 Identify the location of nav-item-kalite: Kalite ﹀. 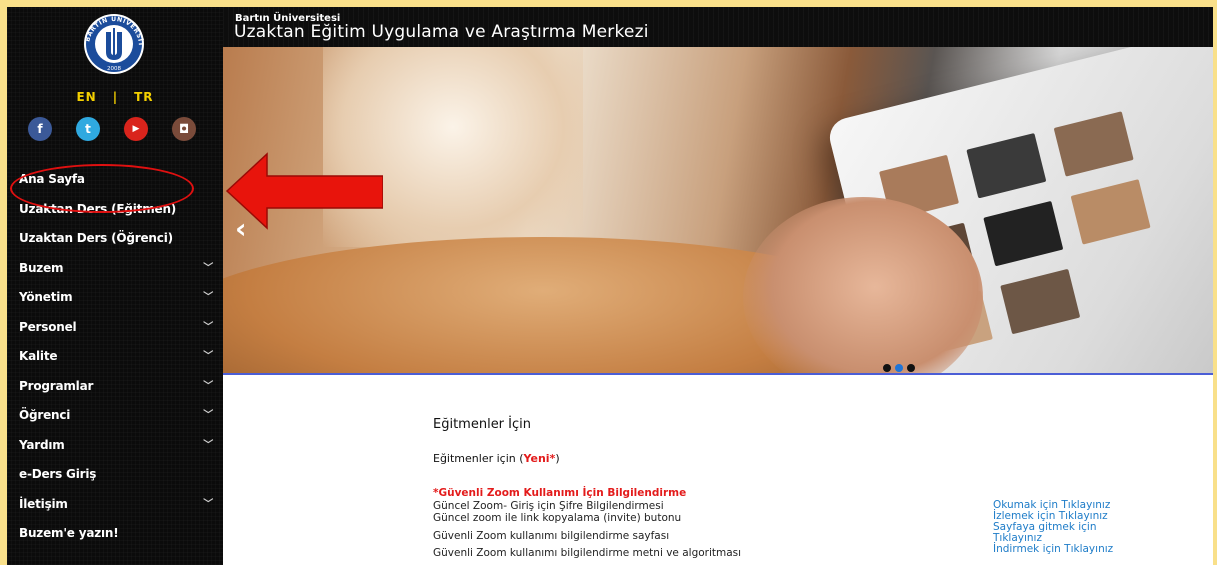
(115, 357).